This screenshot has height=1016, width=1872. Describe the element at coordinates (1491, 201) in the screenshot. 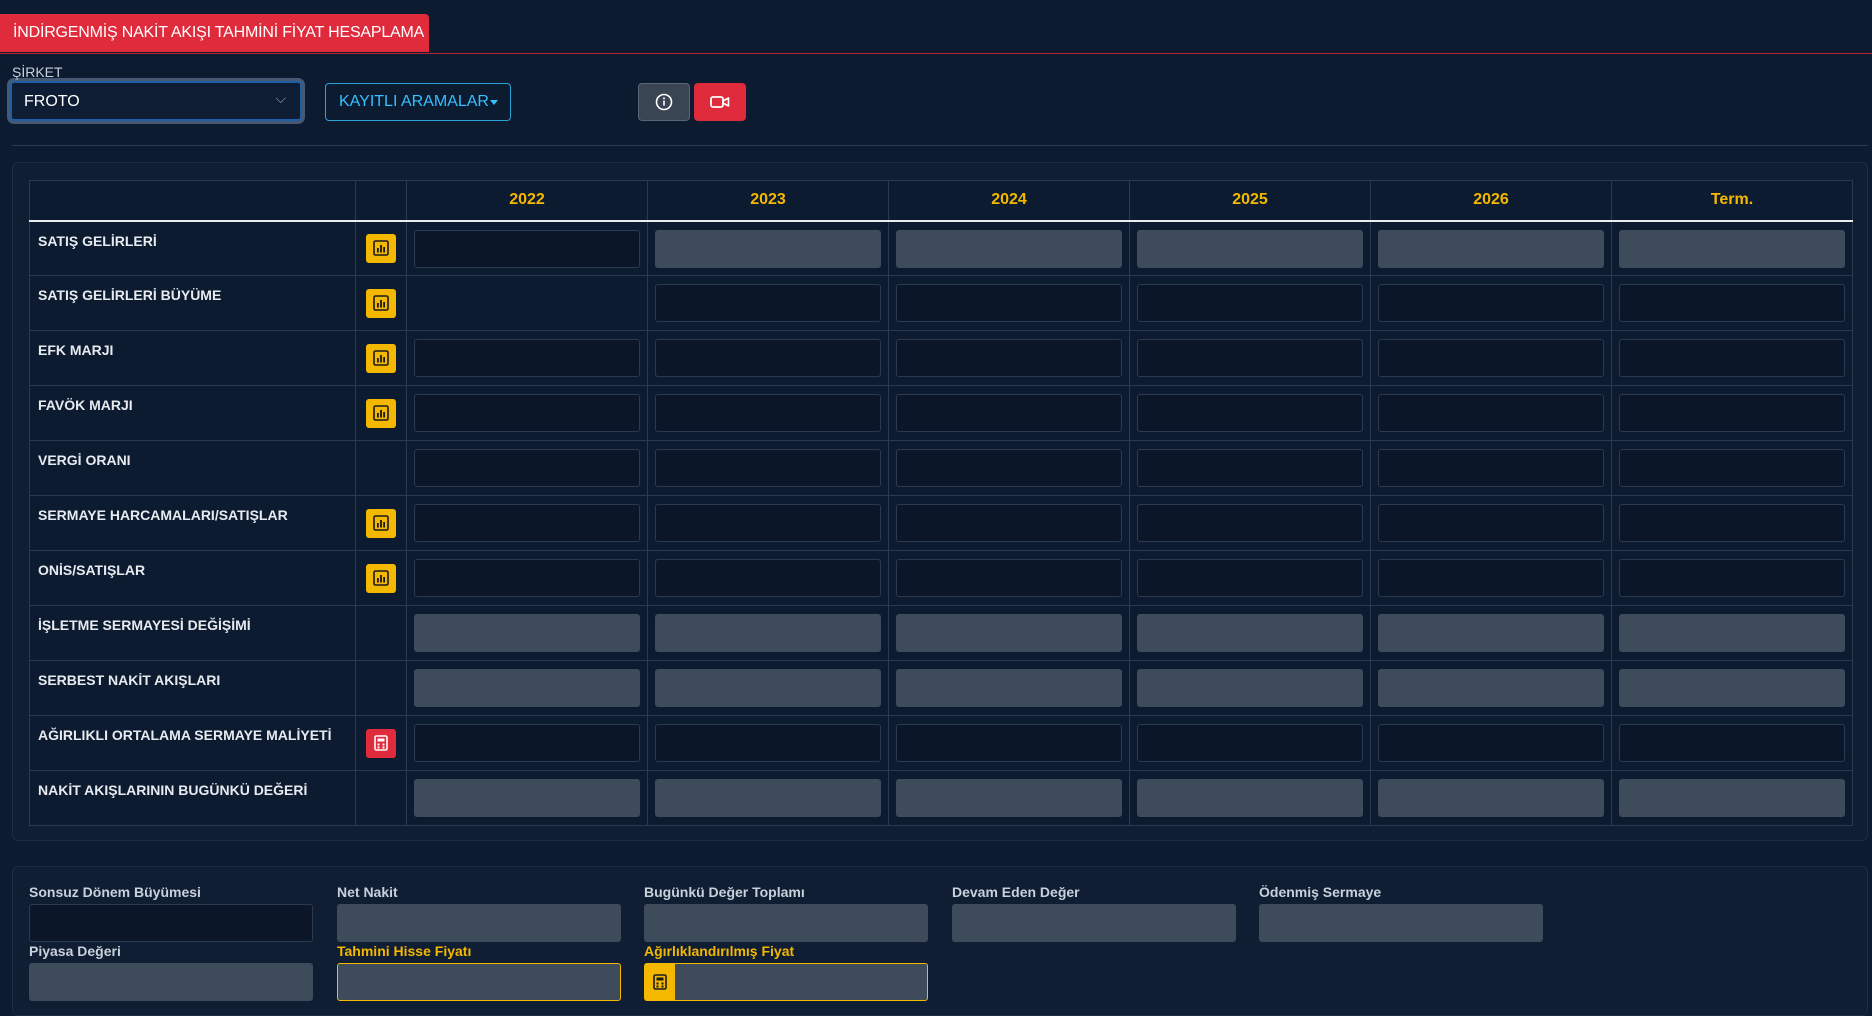

I see `column-header-2026: 2026` at that location.